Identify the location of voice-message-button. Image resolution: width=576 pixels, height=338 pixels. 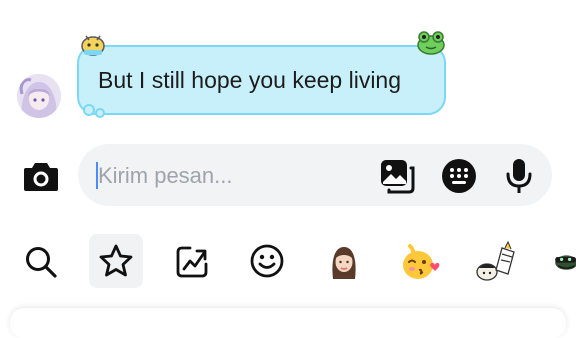
(519, 176).